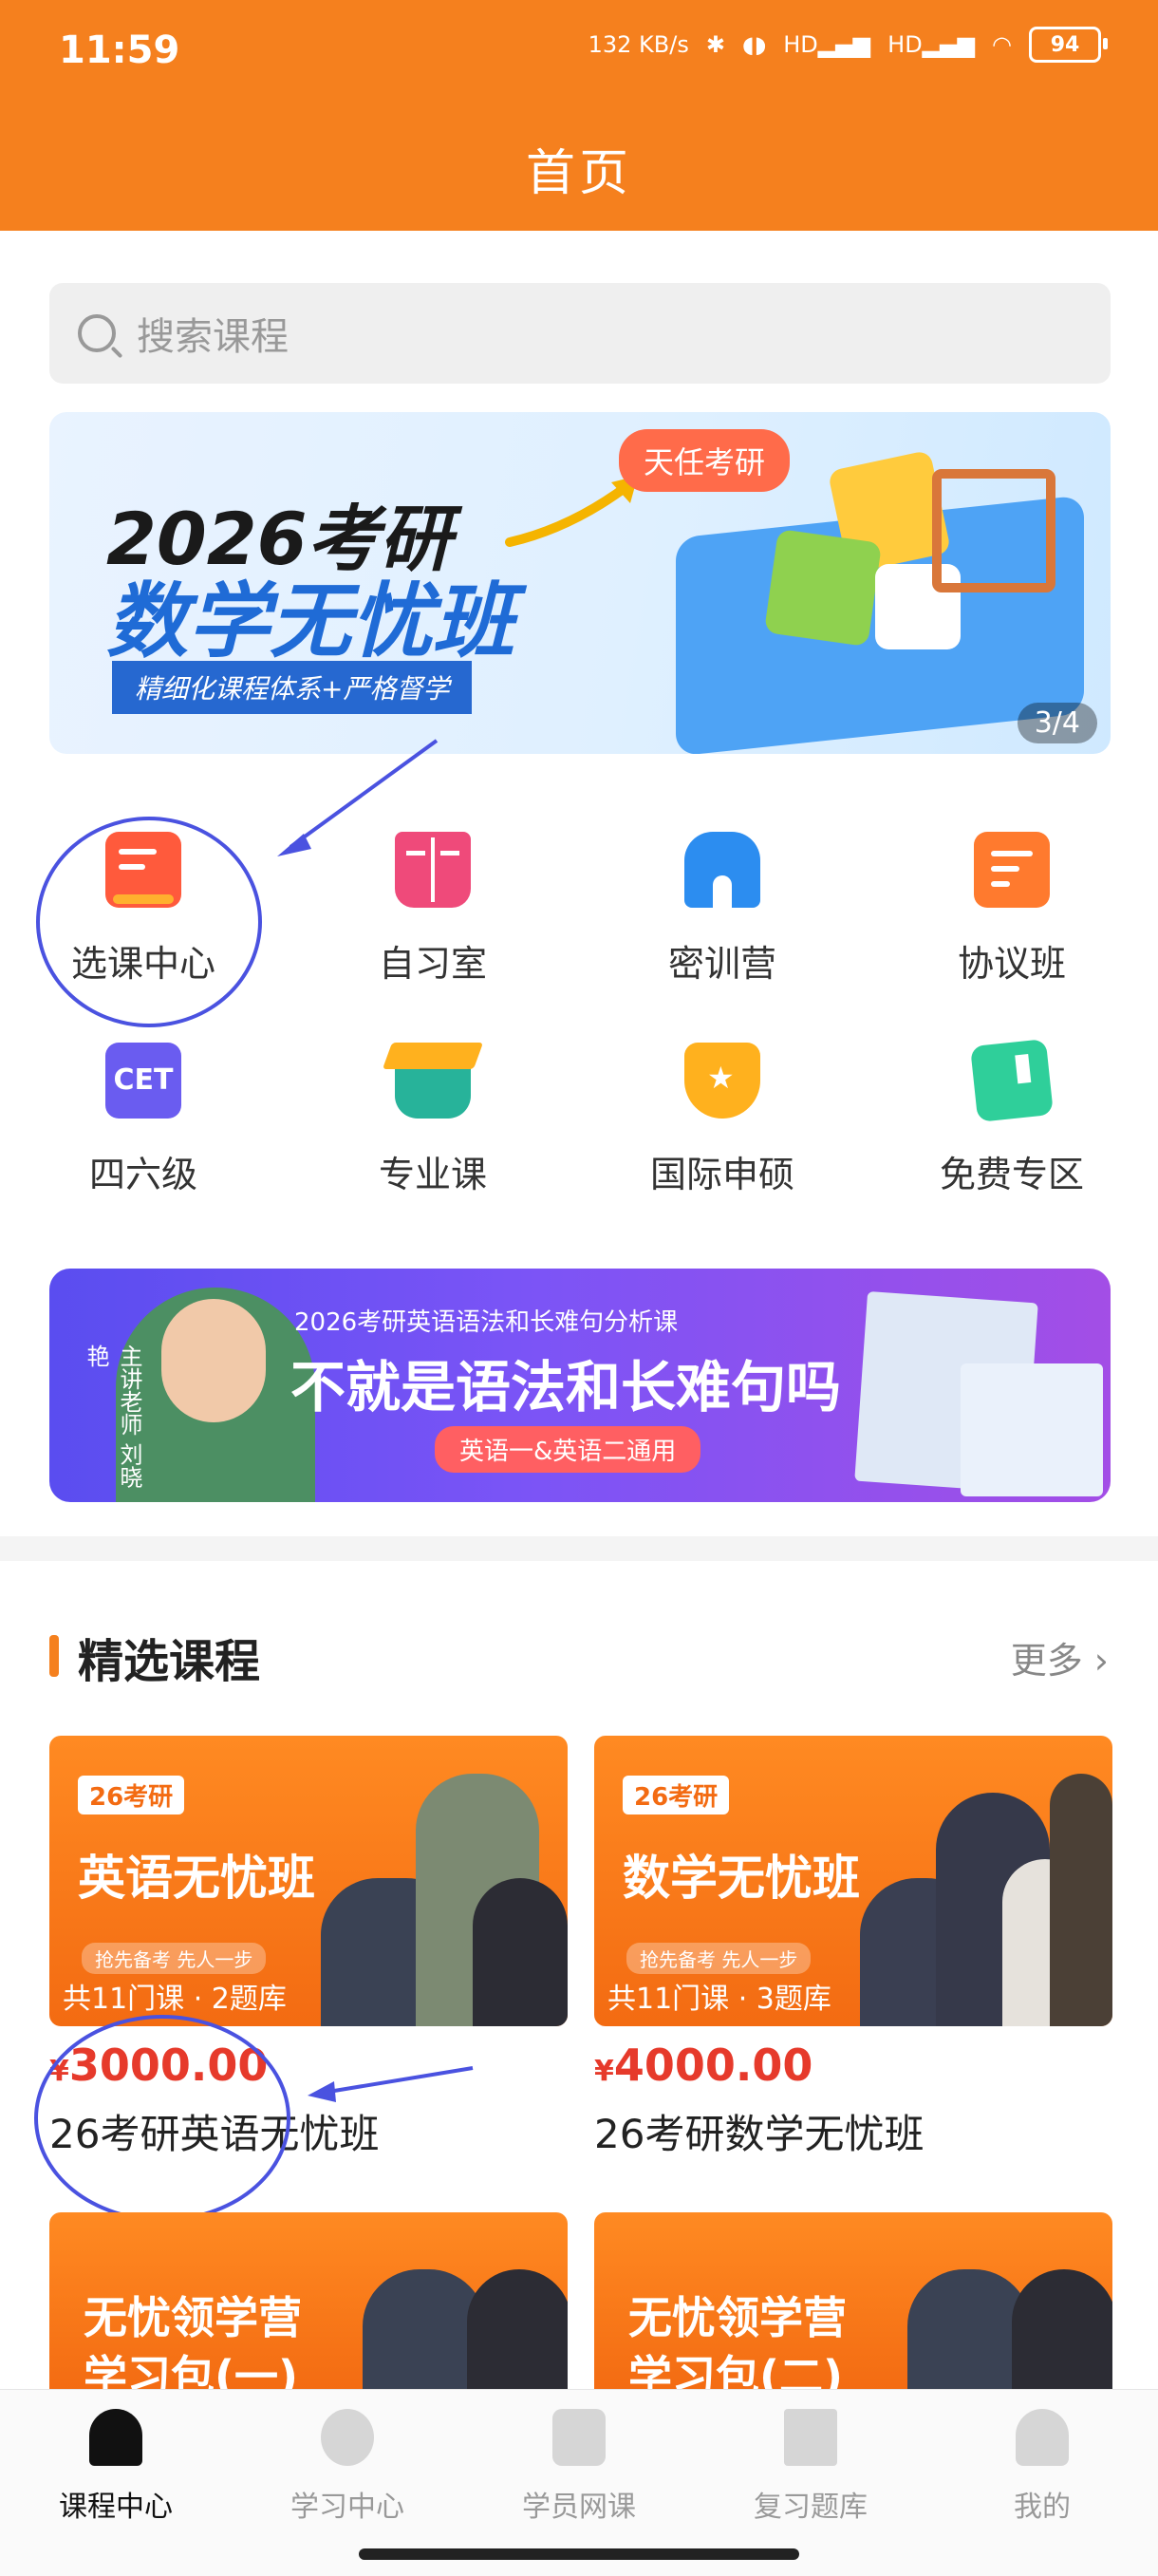  What do you see at coordinates (142, 1174) in the screenshot?
I see `category-label: 四六级` at bounding box center [142, 1174].